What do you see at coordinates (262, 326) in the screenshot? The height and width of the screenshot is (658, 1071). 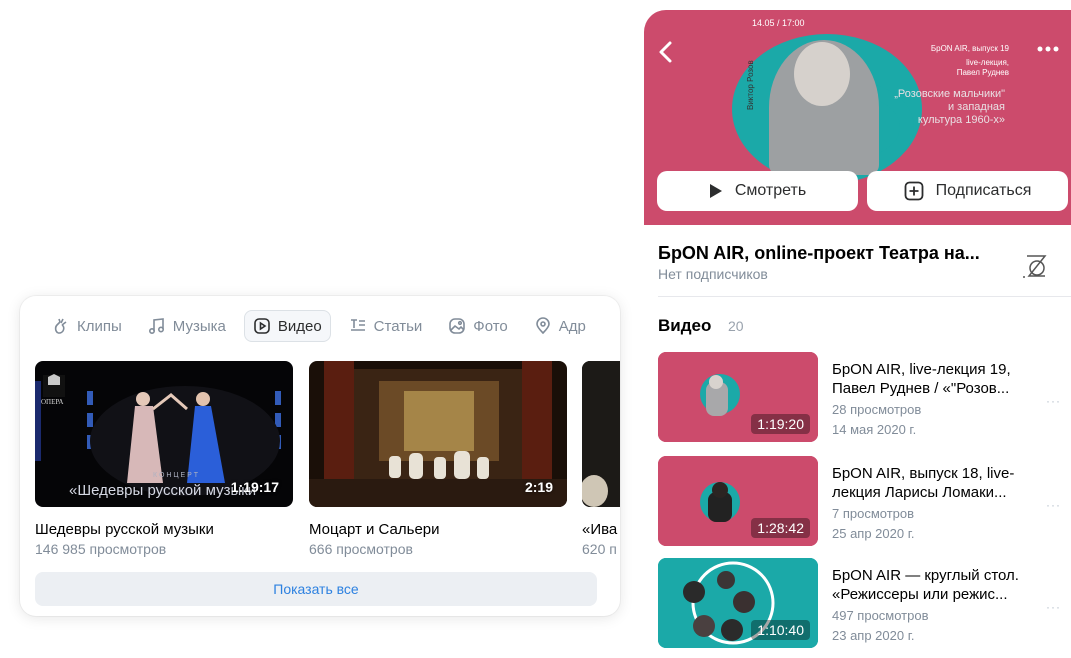 I see `video-play-icon` at bounding box center [262, 326].